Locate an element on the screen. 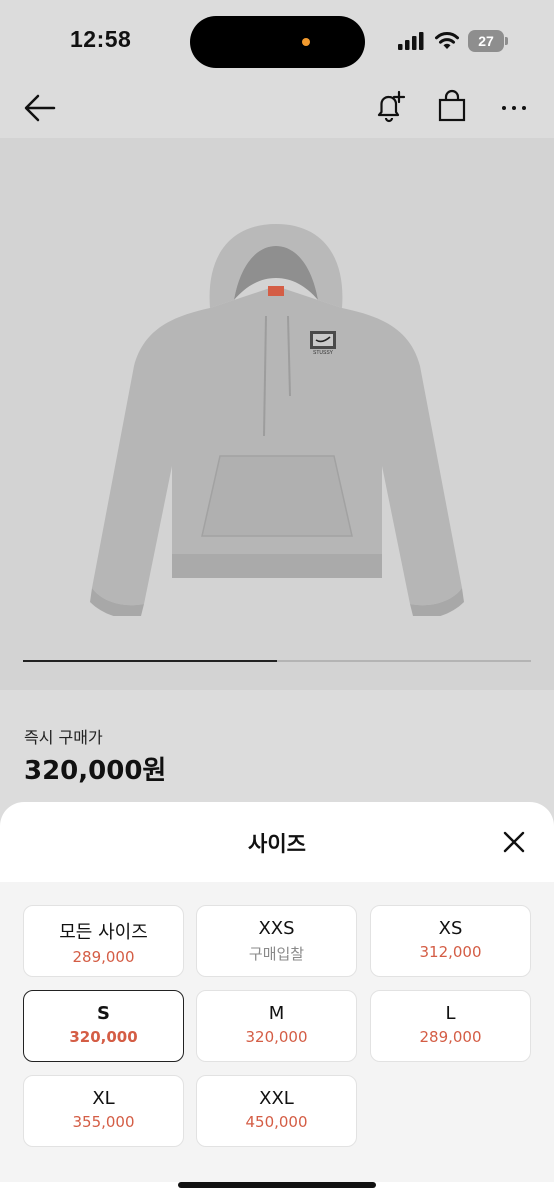 This screenshot has height=1200, width=554. status-time: 12:58 is located at coordinates (101, 39).